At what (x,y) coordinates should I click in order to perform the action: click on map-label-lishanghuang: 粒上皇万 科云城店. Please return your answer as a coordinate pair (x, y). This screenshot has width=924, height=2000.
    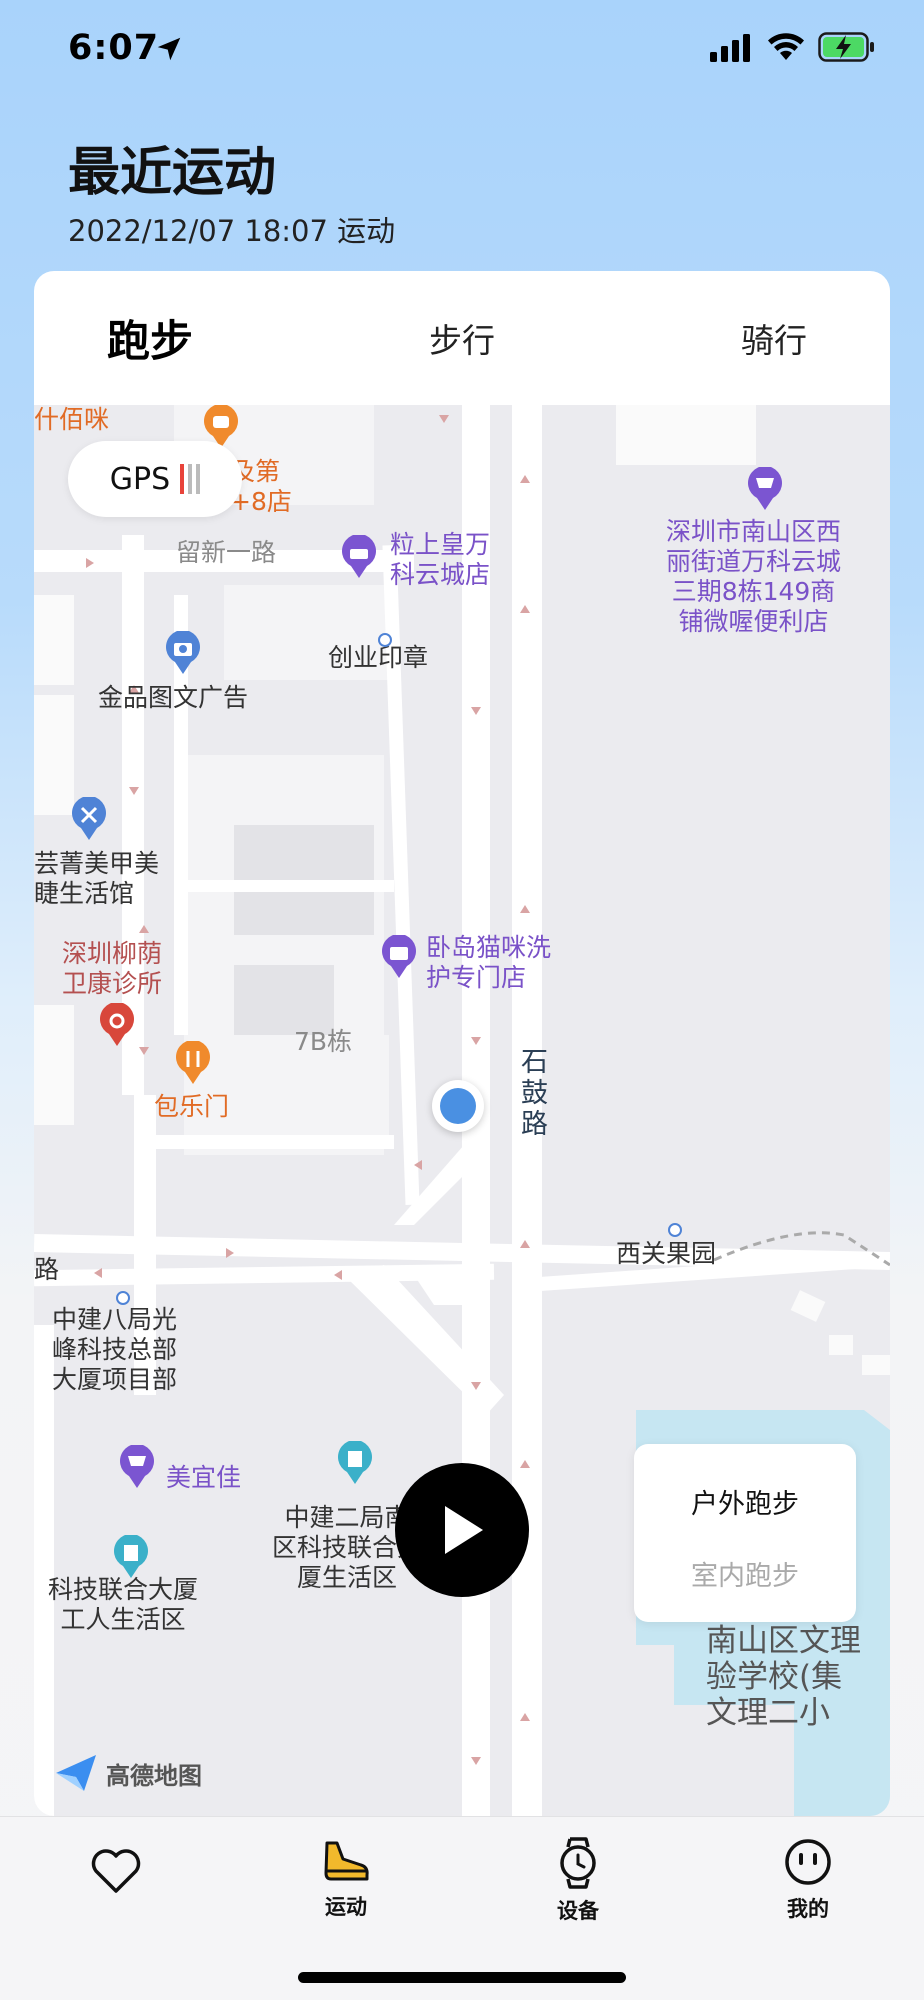
    Looking at the image, I should click on (440, 559).